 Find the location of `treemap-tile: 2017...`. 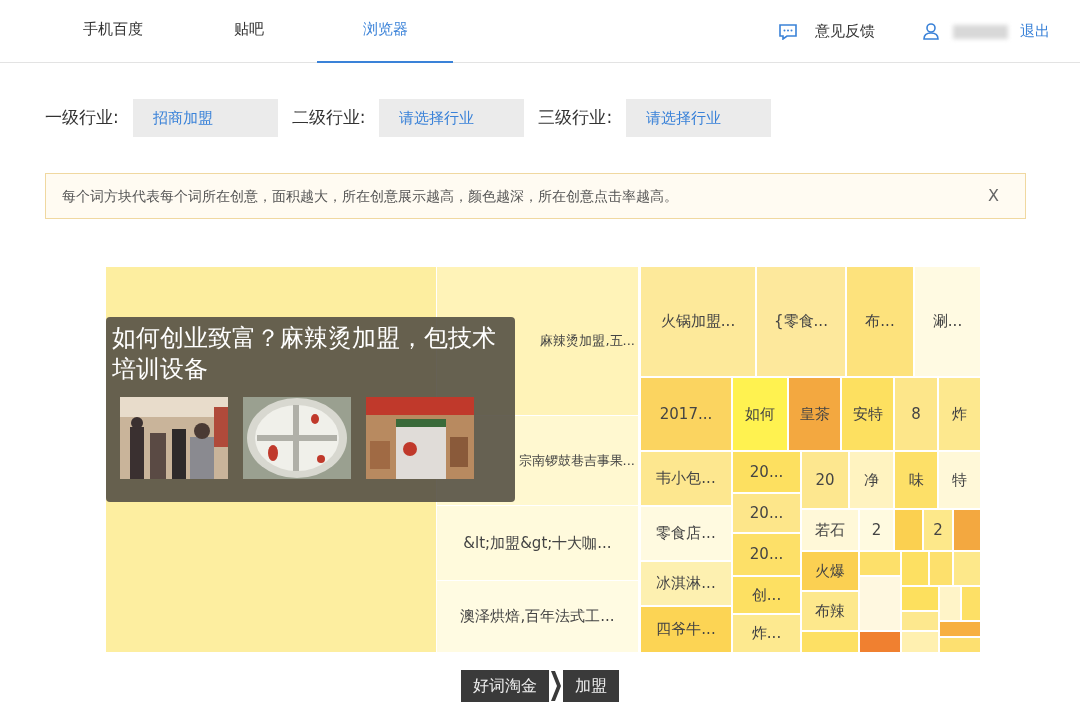

treemap-tile: 2017... is located at coordinates (686, 414).